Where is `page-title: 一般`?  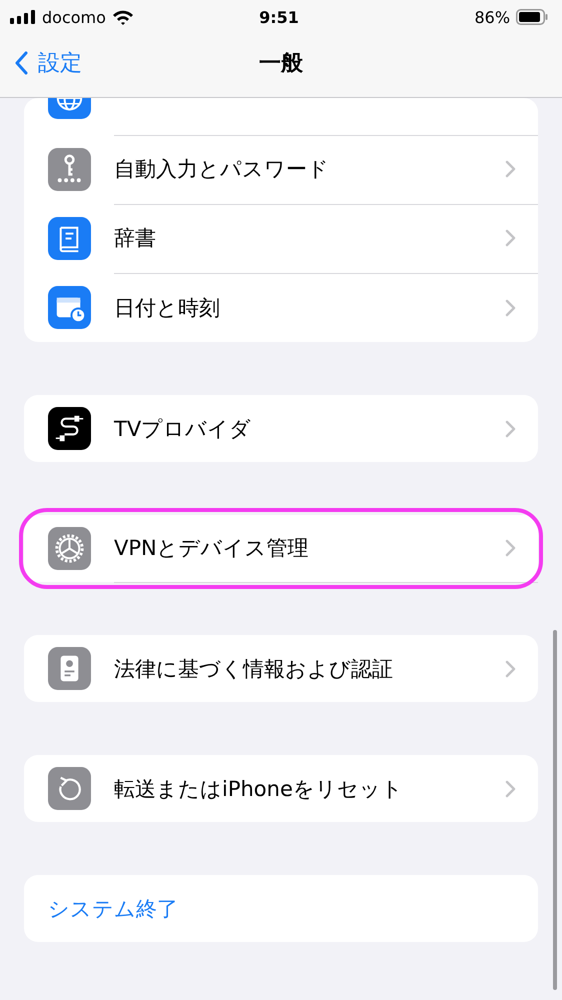
page-title: 一般 is located at coordinates (281, 63).